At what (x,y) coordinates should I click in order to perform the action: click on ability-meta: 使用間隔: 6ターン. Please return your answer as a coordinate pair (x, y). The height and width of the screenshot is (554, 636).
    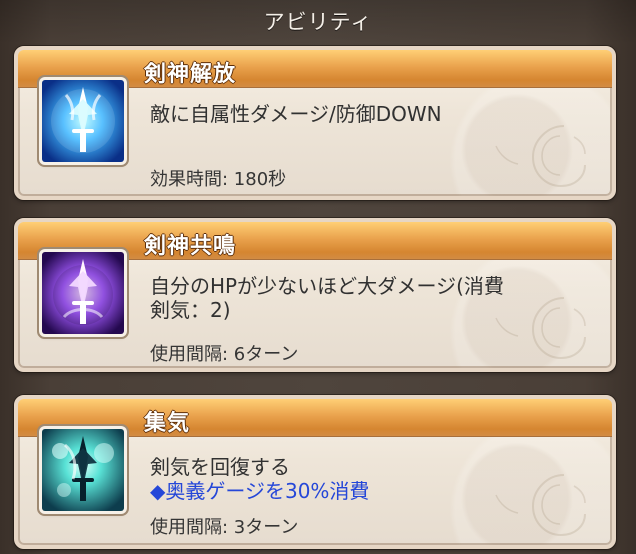
    Looking at the image, I should click on (224, 354).